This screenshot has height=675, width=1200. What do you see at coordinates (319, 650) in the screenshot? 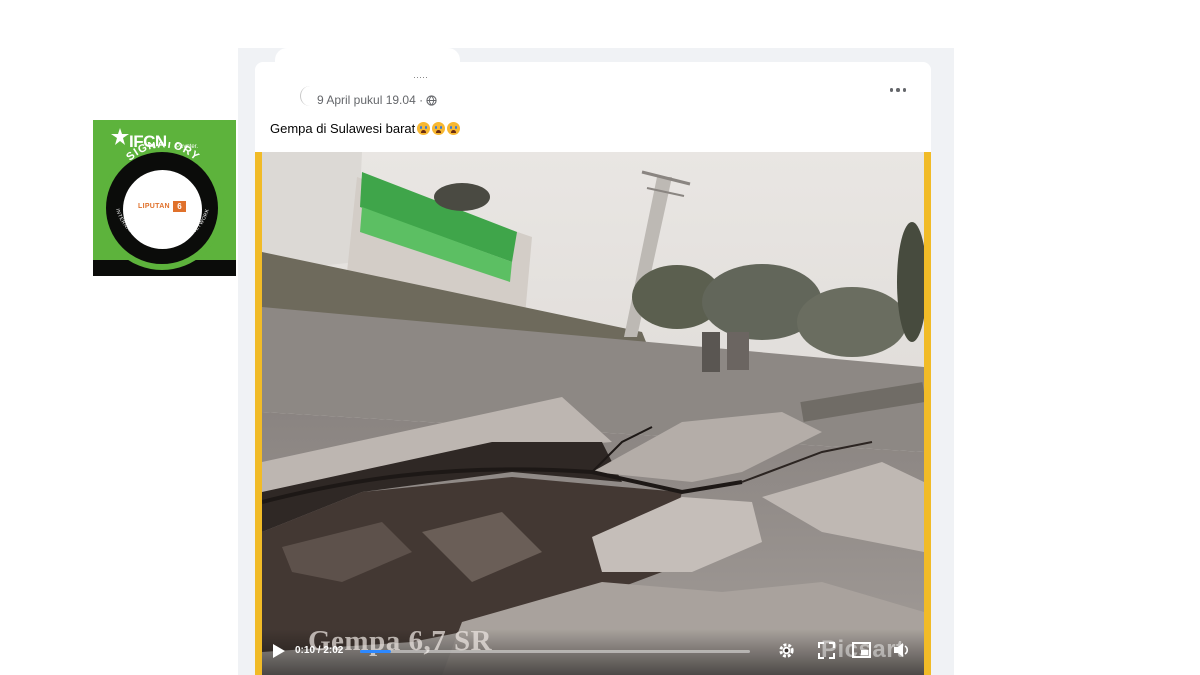
I see `video-time: 0:10 / 2:02` at bounding box center [319, 650].